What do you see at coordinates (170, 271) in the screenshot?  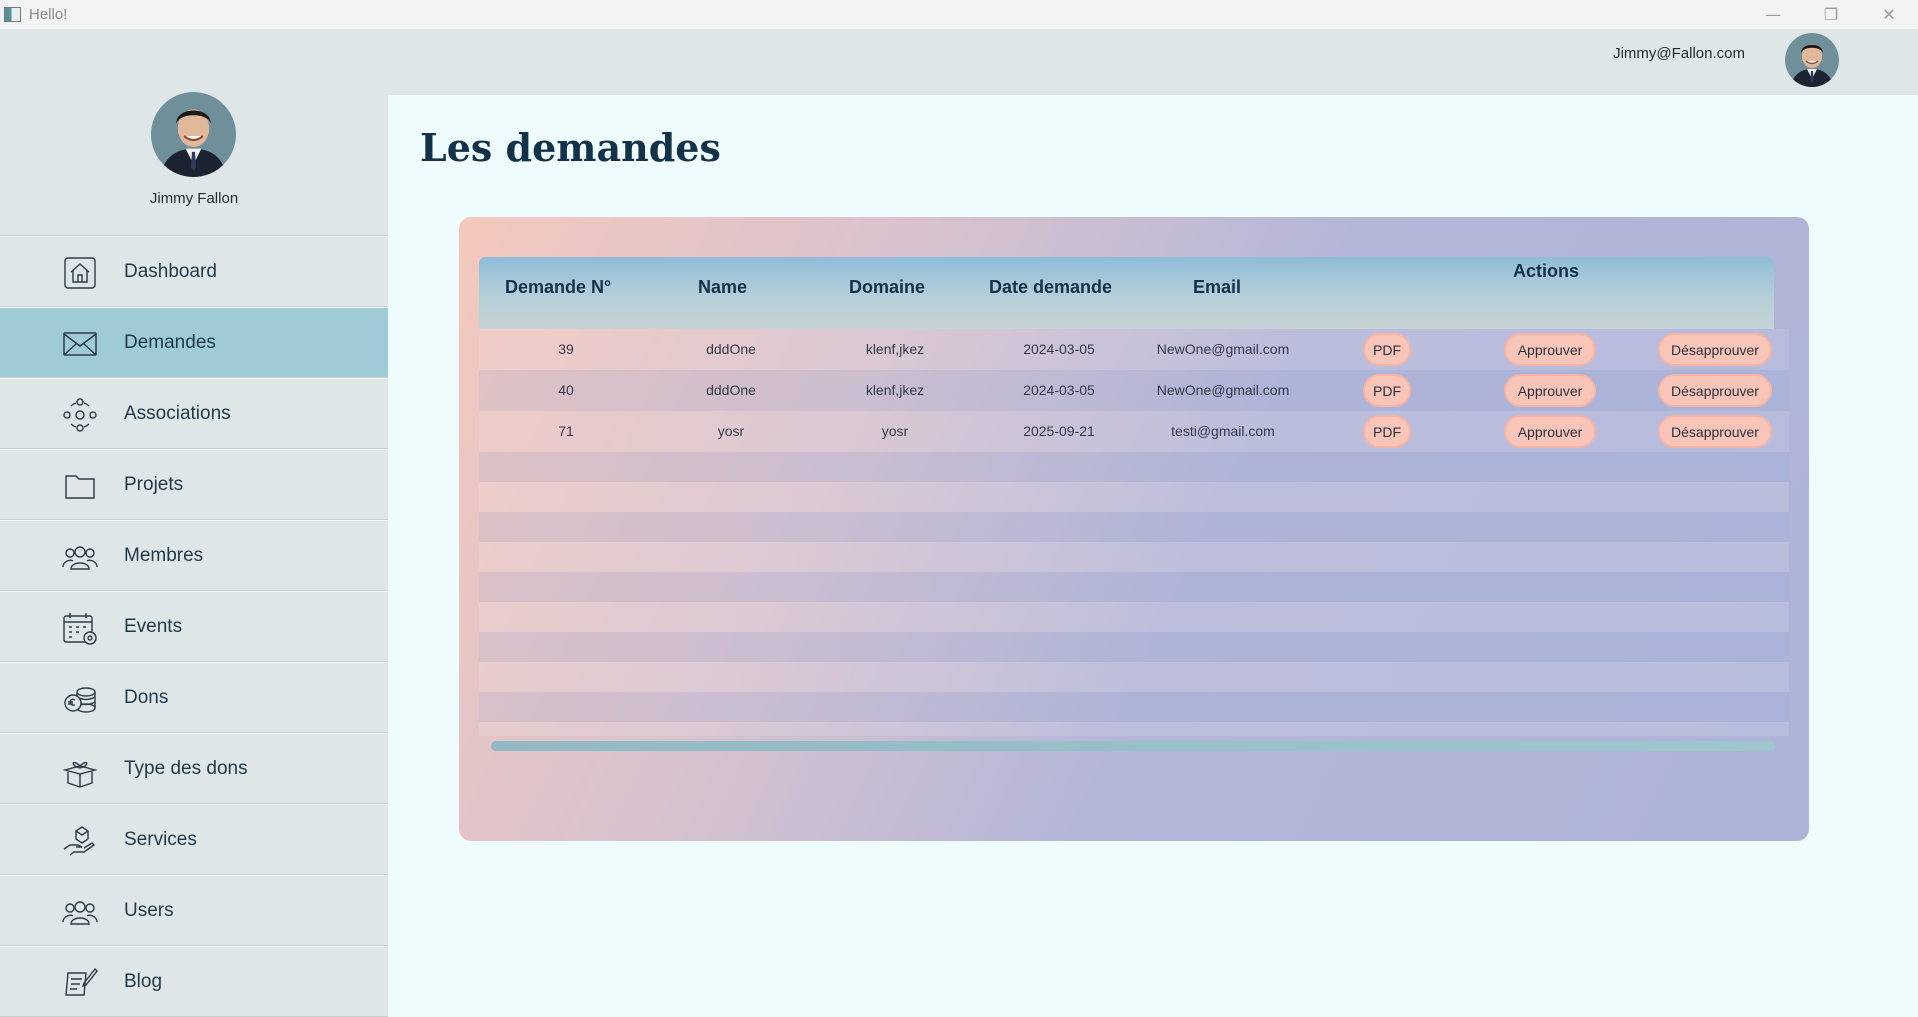 I see `sidebar-item-label: Dashboard` at bounding box center [170, 271].